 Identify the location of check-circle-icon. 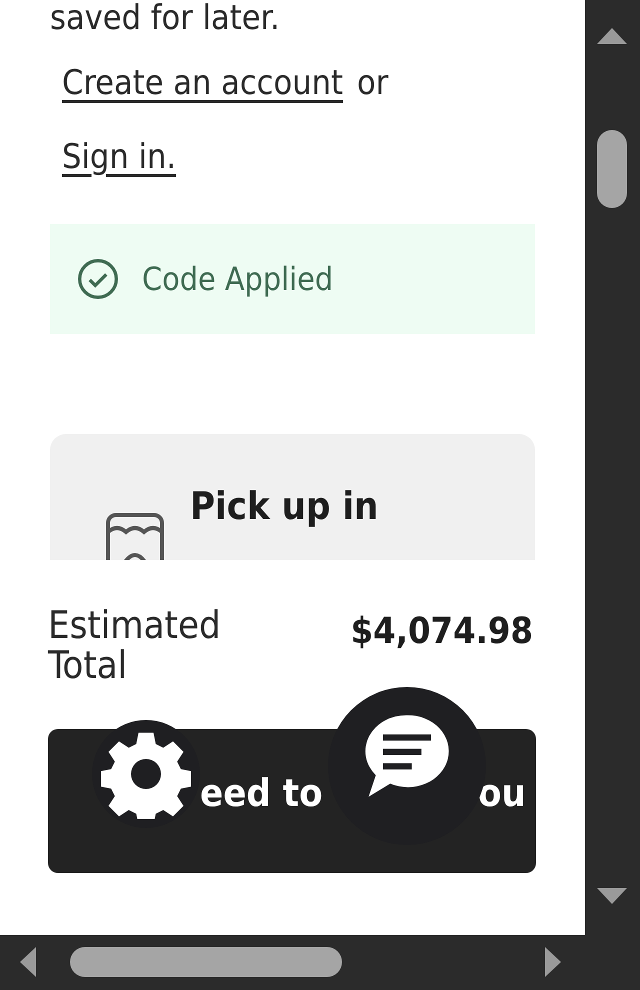
(98, 279).